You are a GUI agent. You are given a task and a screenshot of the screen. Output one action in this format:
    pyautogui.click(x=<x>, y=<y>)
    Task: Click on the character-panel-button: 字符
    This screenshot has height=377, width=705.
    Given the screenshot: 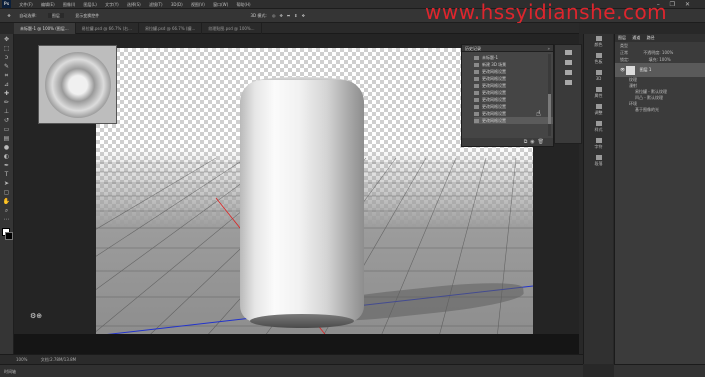 What is the action you would take?
    pyautogui.click(x=598, y=144)
    